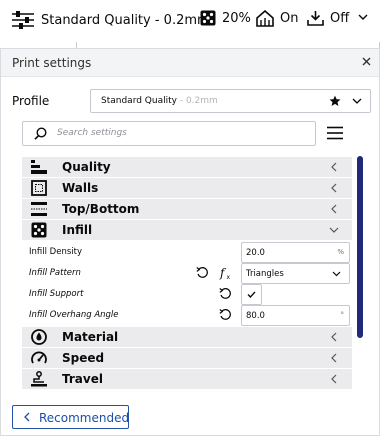 The height and width of the screenshot is (436, 380). I want to click on category-label: Quality, so click(86, 167).